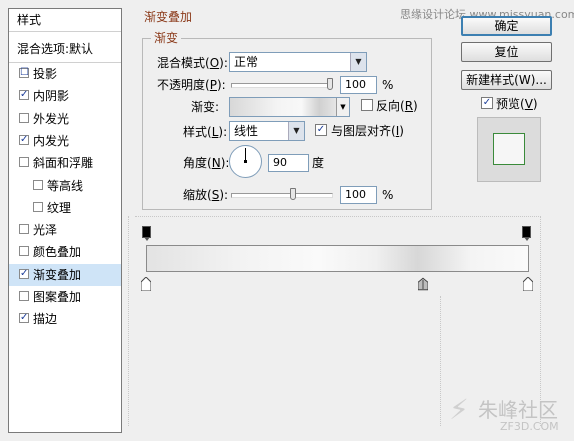  I want to click on align-with-layer-checkbox: ✓, so click(321, 130).